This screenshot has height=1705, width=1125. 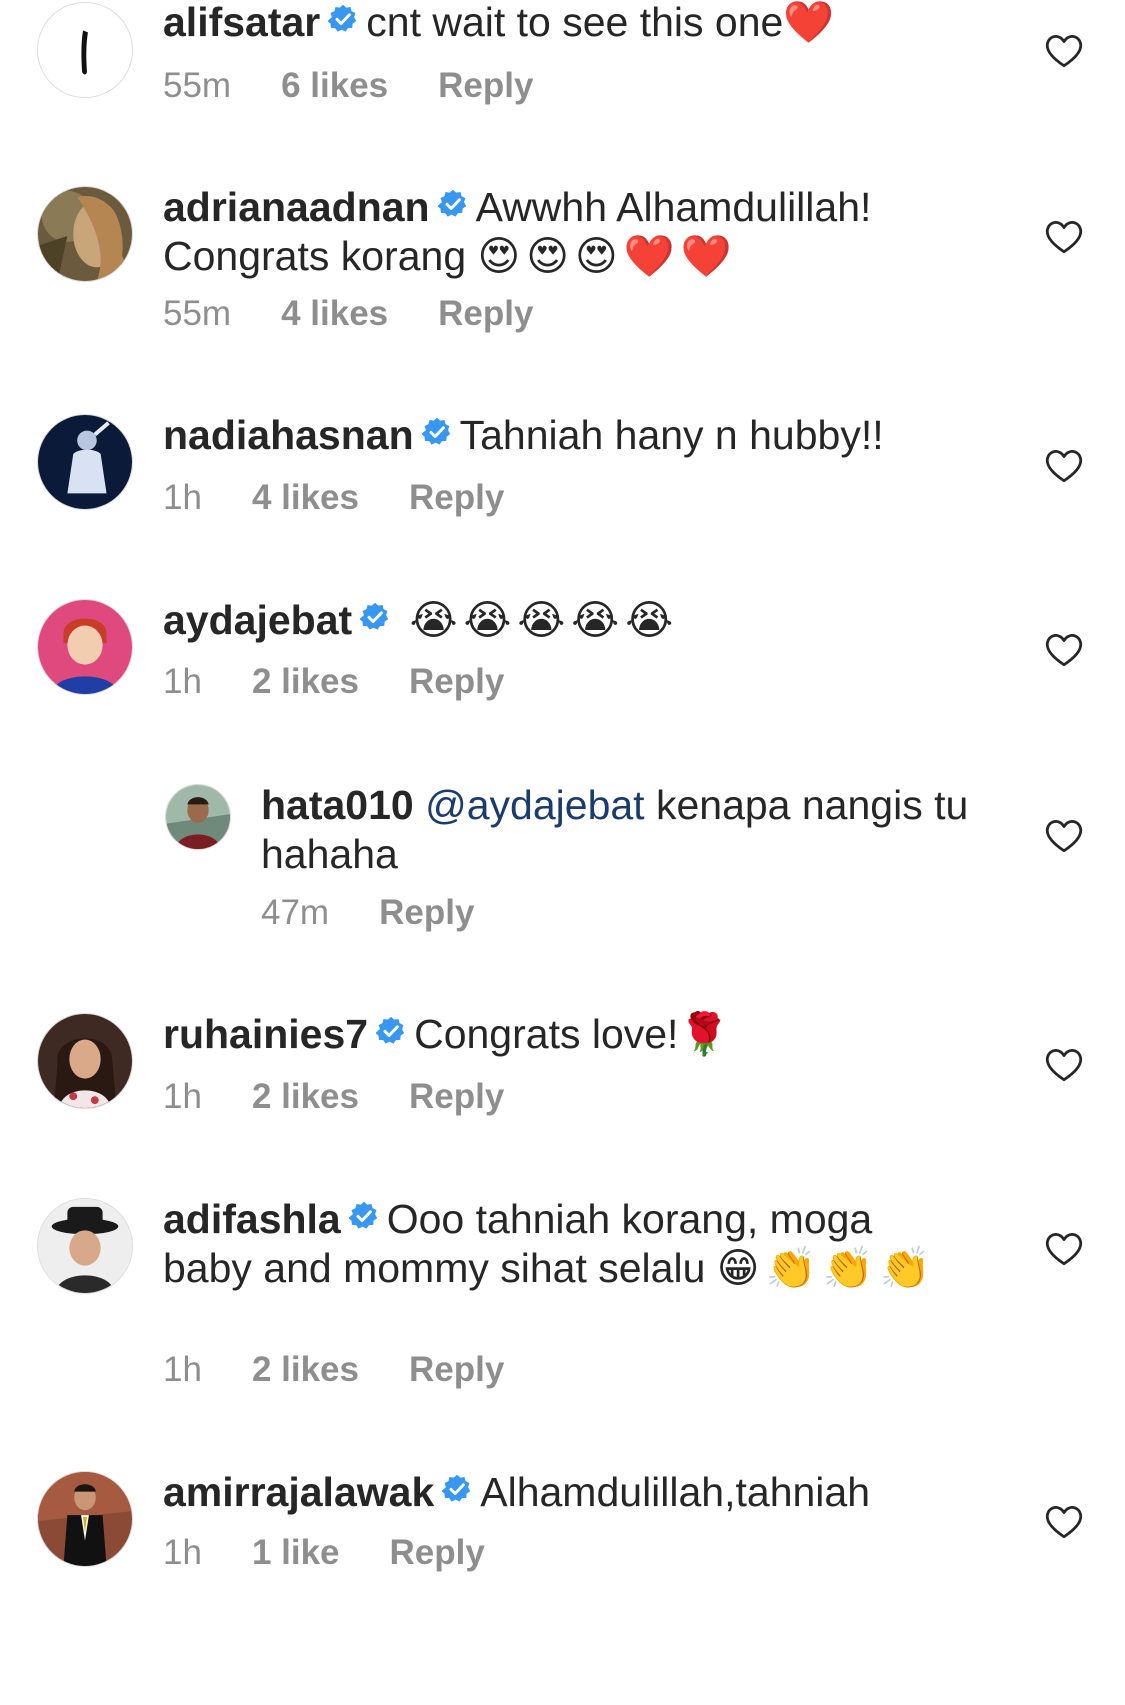 I want to click on comment-body: amirrajalawak Alhamdulillah,tahniah, so click(x=553, y=1492).